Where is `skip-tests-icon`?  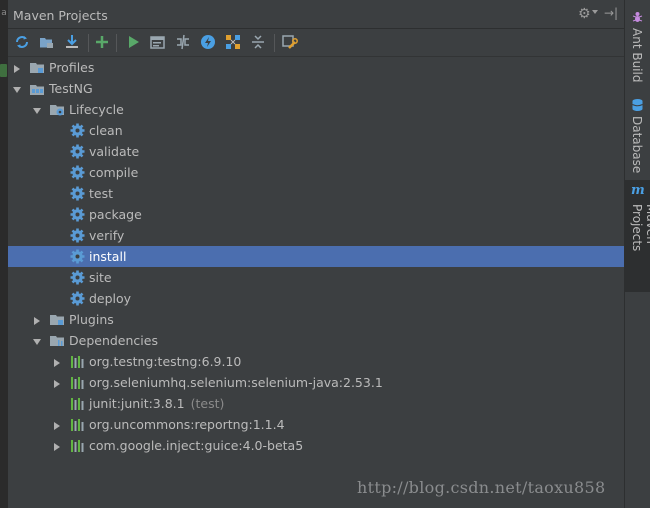
skip-tests-icon is located at coordinates (208, 42).